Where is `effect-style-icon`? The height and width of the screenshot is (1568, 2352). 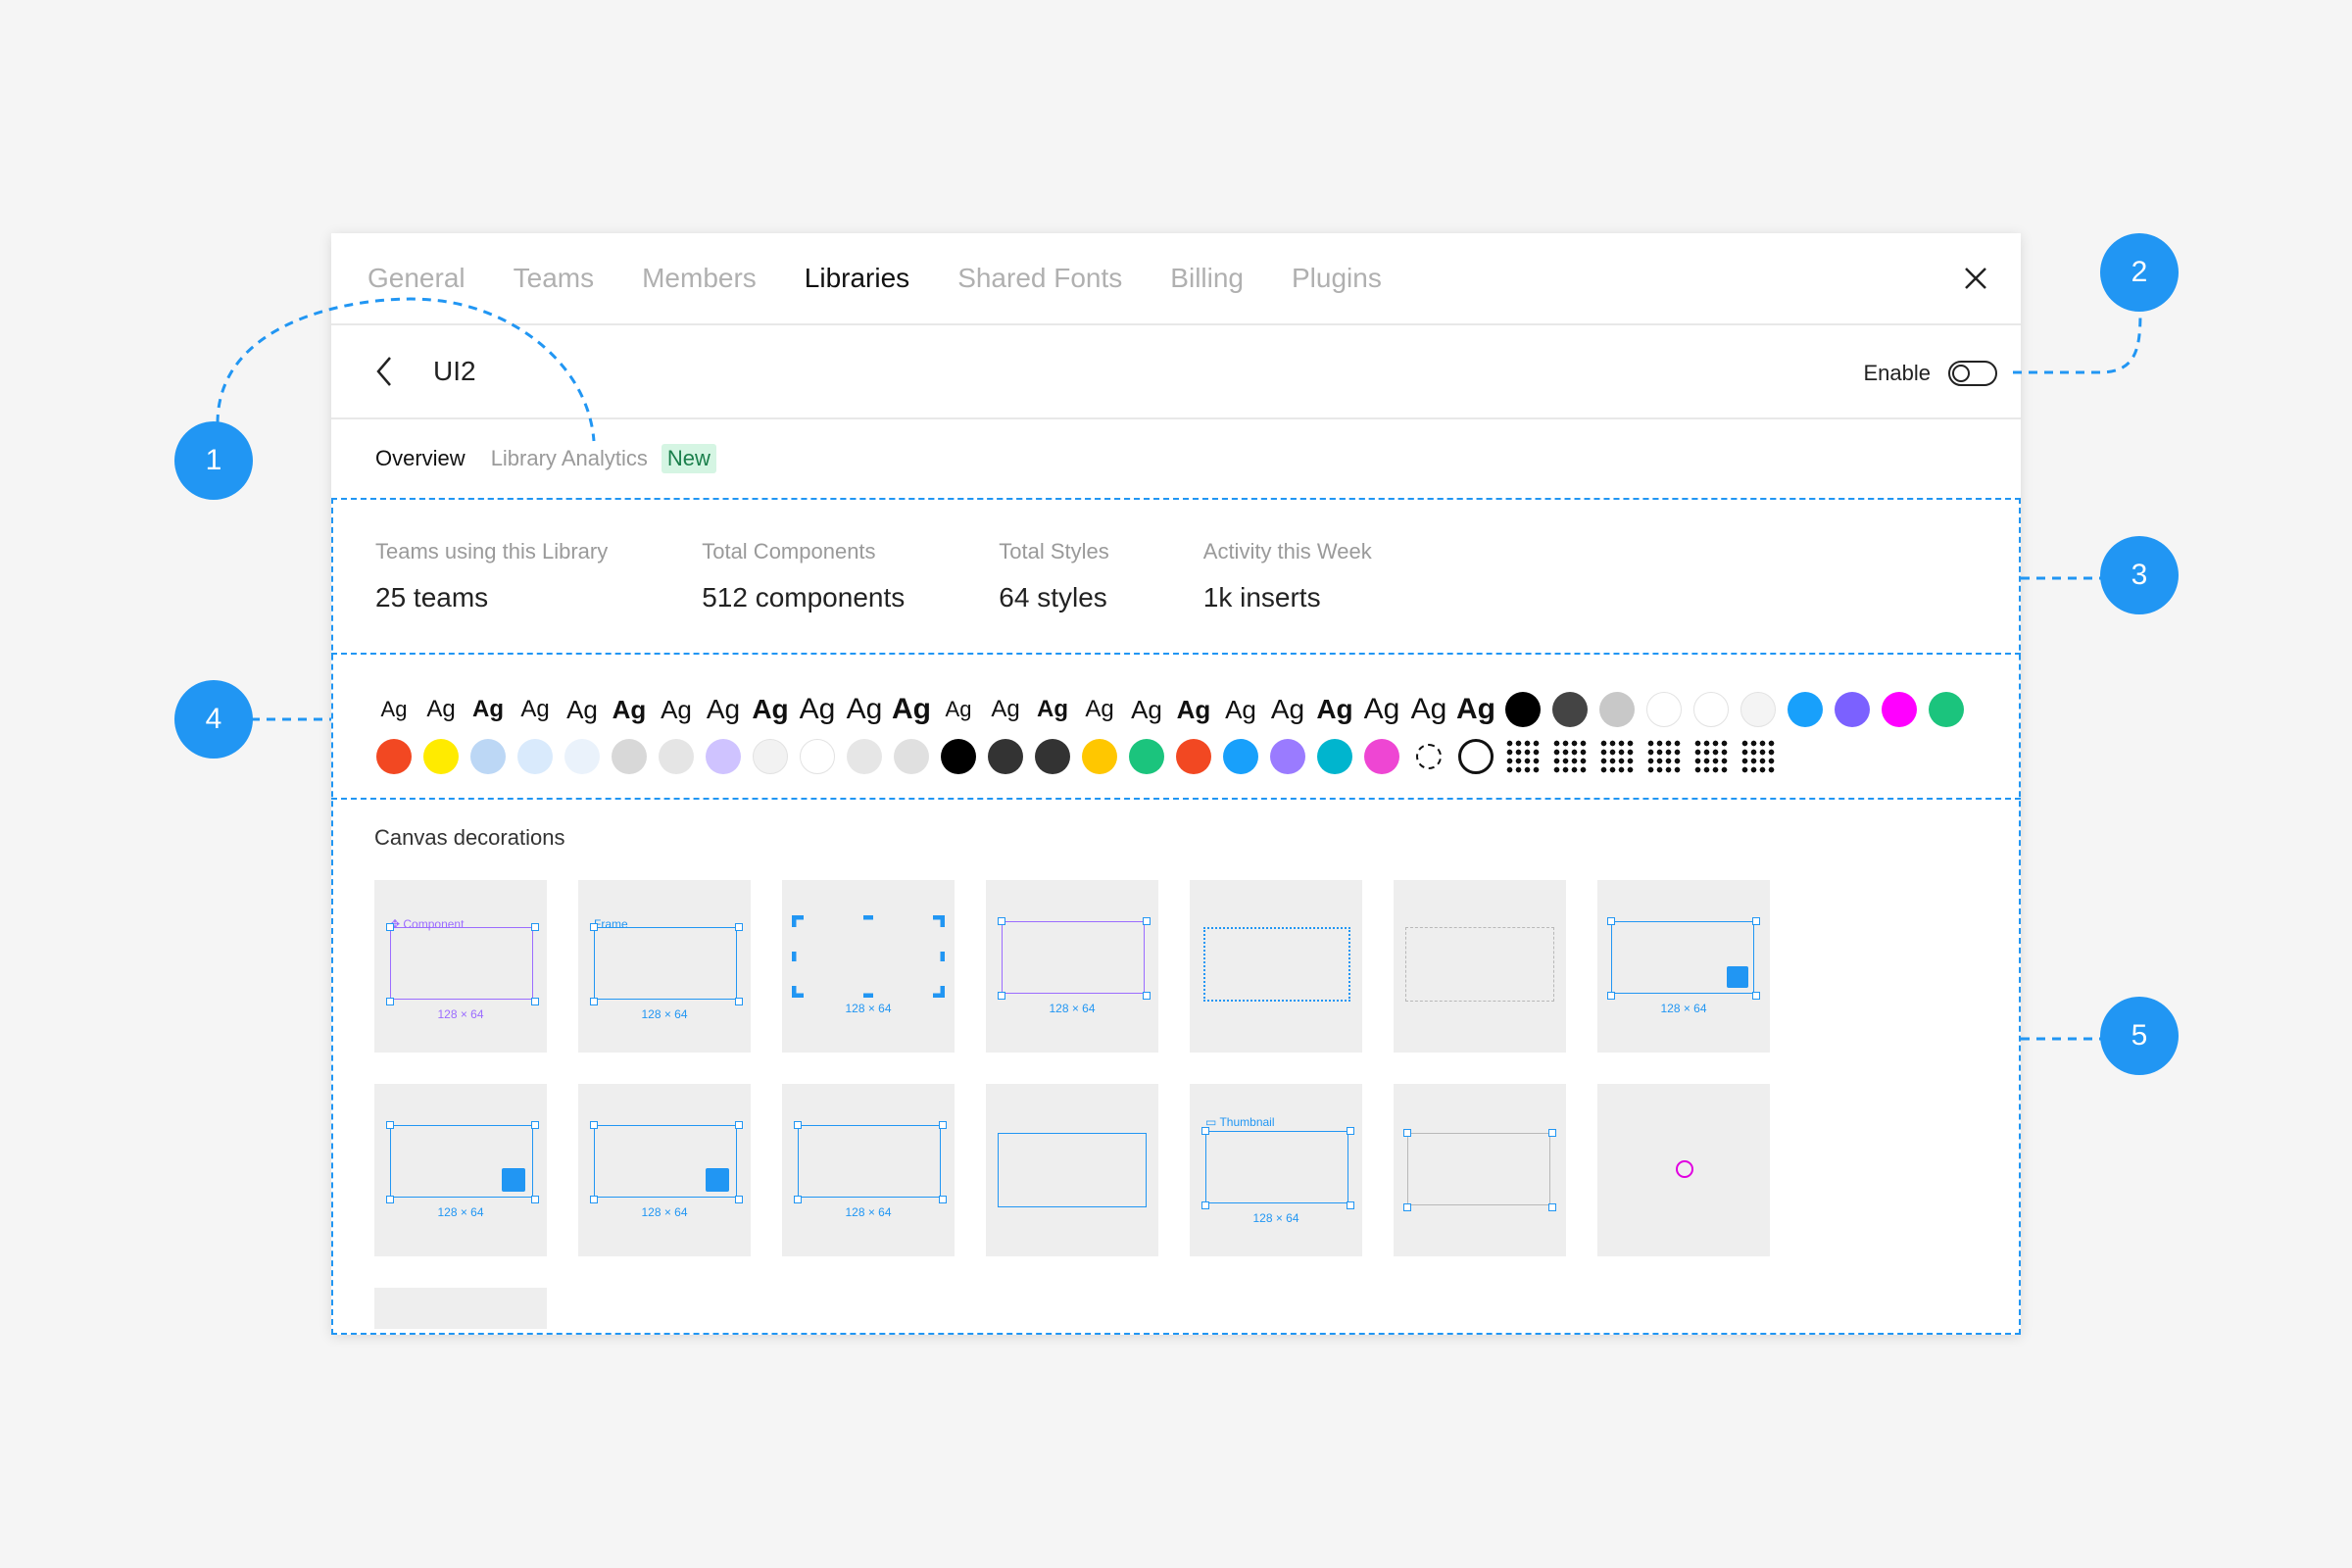
effect-style-icon is located at coordinates (1429, 756).